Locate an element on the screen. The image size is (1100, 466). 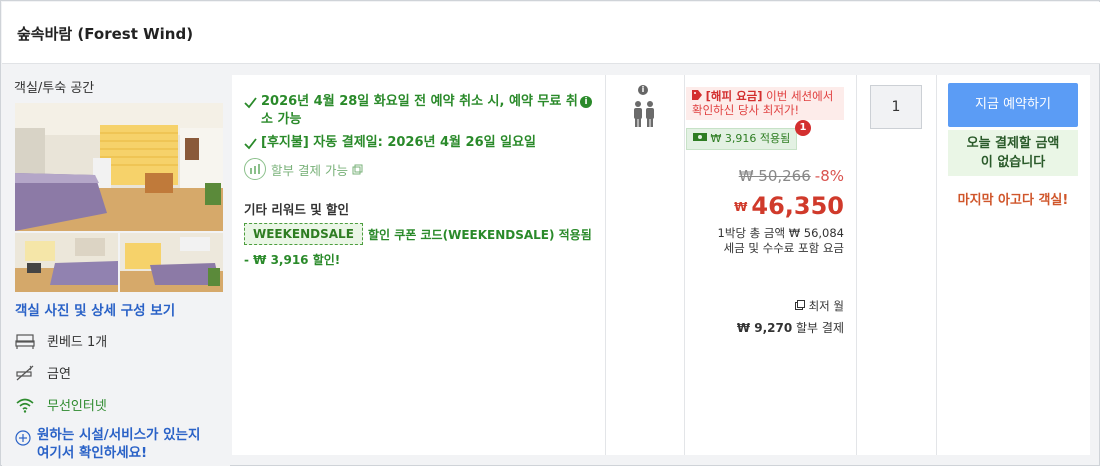
plus-circle-icon is located at coordinates (23, 438).